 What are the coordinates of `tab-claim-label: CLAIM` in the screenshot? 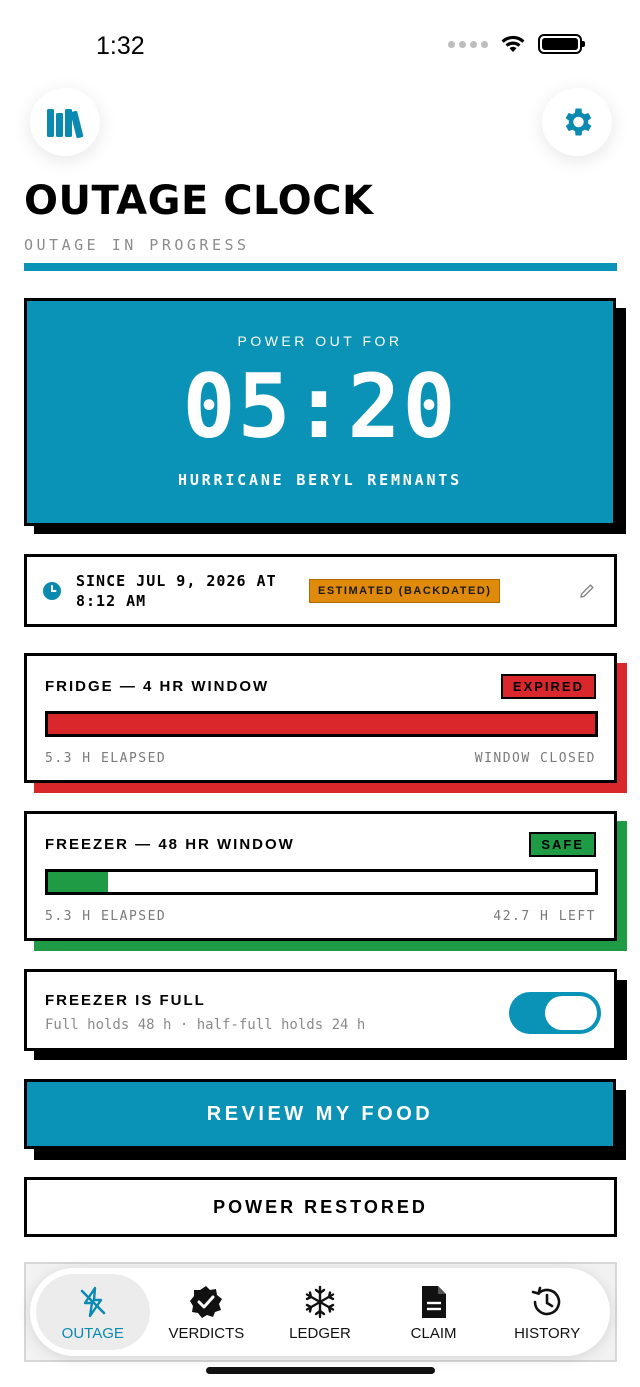 It's located at (433, 1333).